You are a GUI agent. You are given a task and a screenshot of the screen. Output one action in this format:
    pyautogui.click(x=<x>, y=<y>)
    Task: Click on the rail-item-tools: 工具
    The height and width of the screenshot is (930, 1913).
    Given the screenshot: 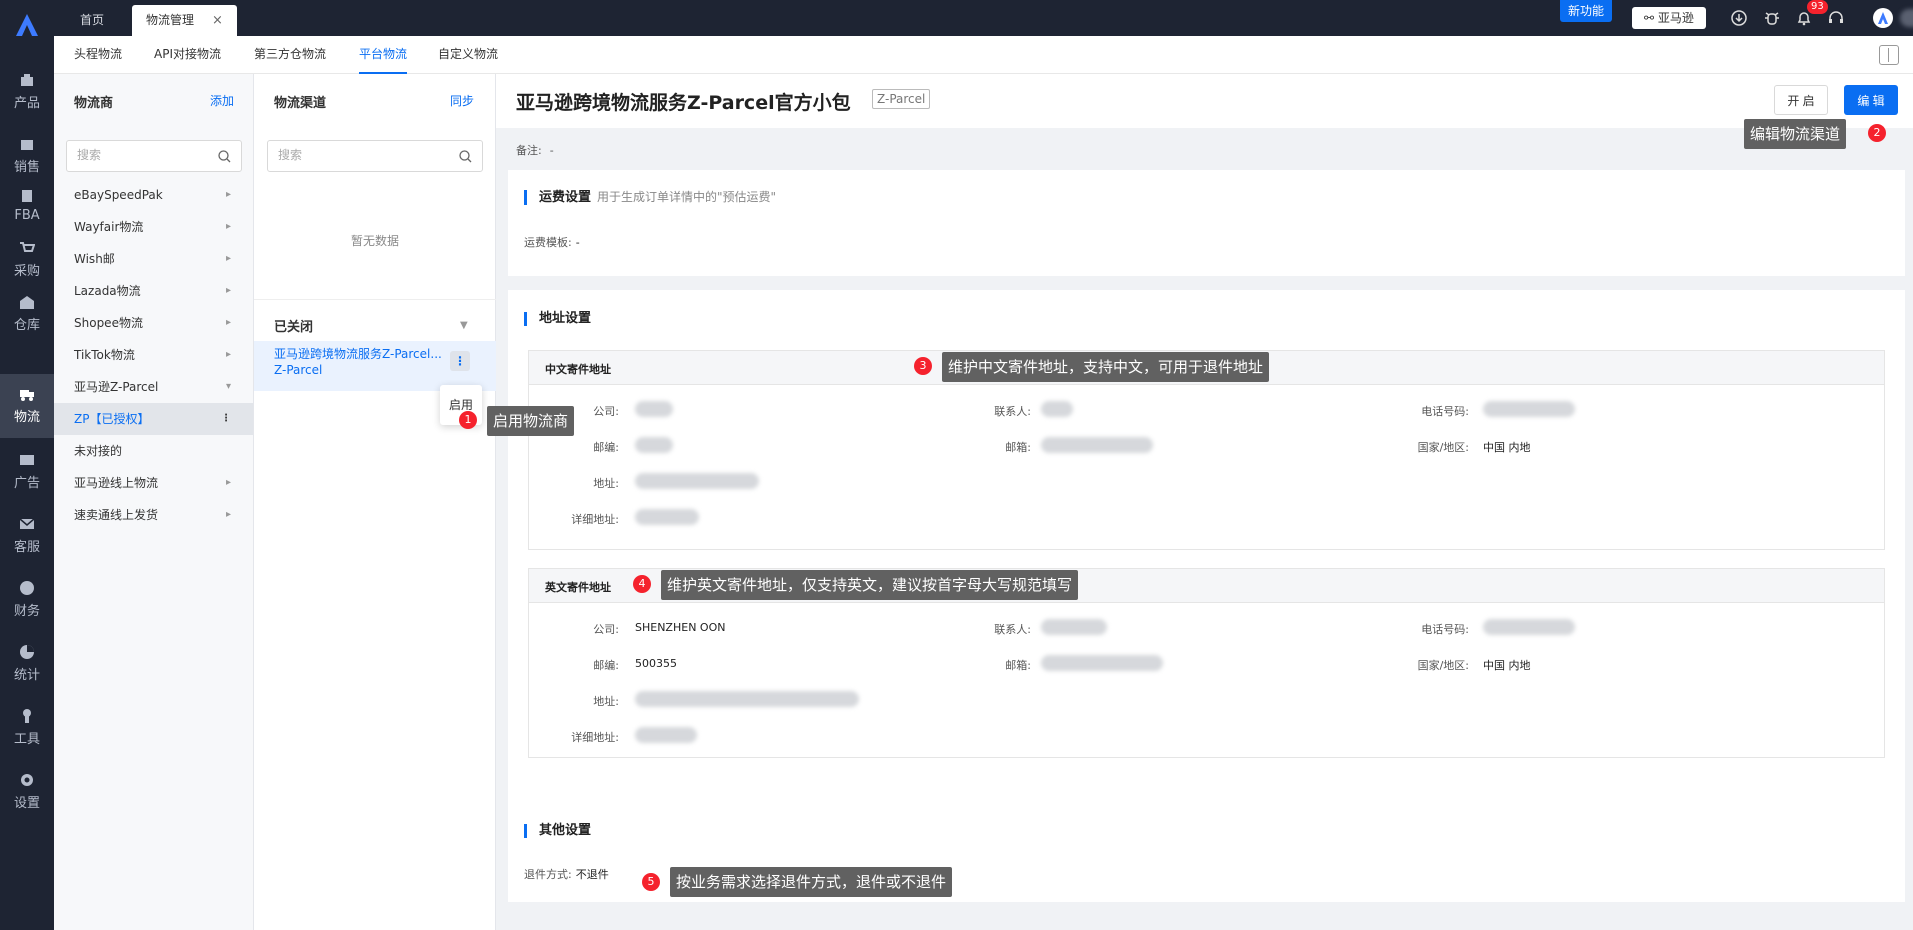 What is the action you would take?
    pyautogui.click(x=27, y=728)
    